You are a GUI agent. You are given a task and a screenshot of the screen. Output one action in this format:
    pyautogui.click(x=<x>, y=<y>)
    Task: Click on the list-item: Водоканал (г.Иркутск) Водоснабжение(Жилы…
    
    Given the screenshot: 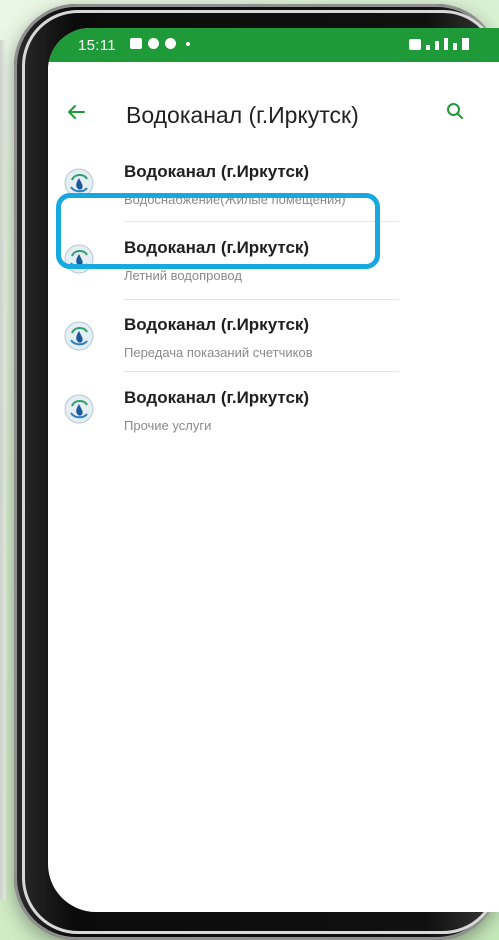 What is the action you would take?
    pyautogui.click(x=273, y=201)
    